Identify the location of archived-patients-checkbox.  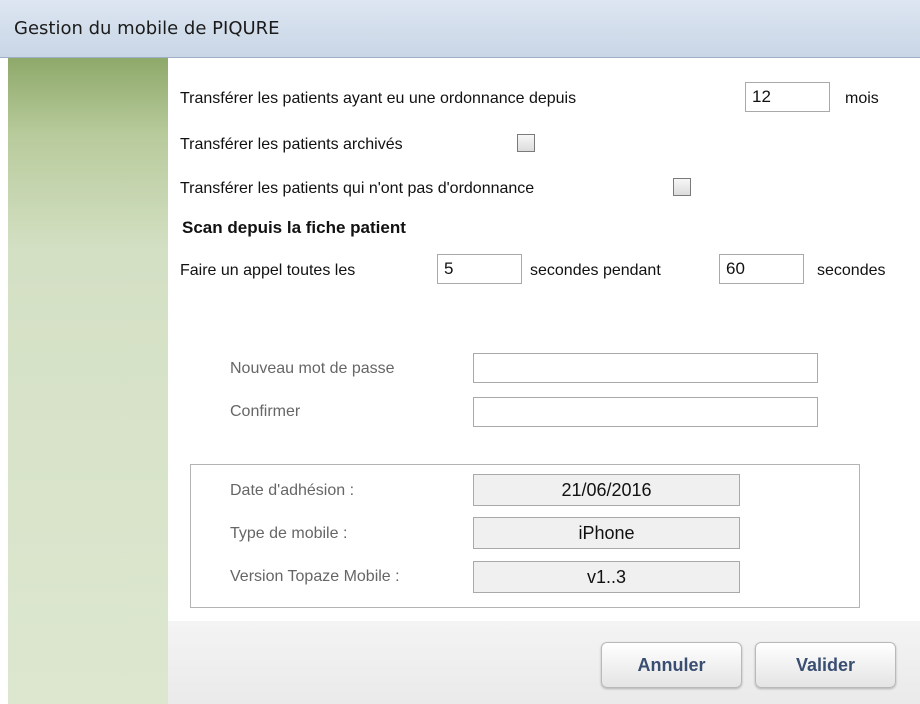
(526, 143).